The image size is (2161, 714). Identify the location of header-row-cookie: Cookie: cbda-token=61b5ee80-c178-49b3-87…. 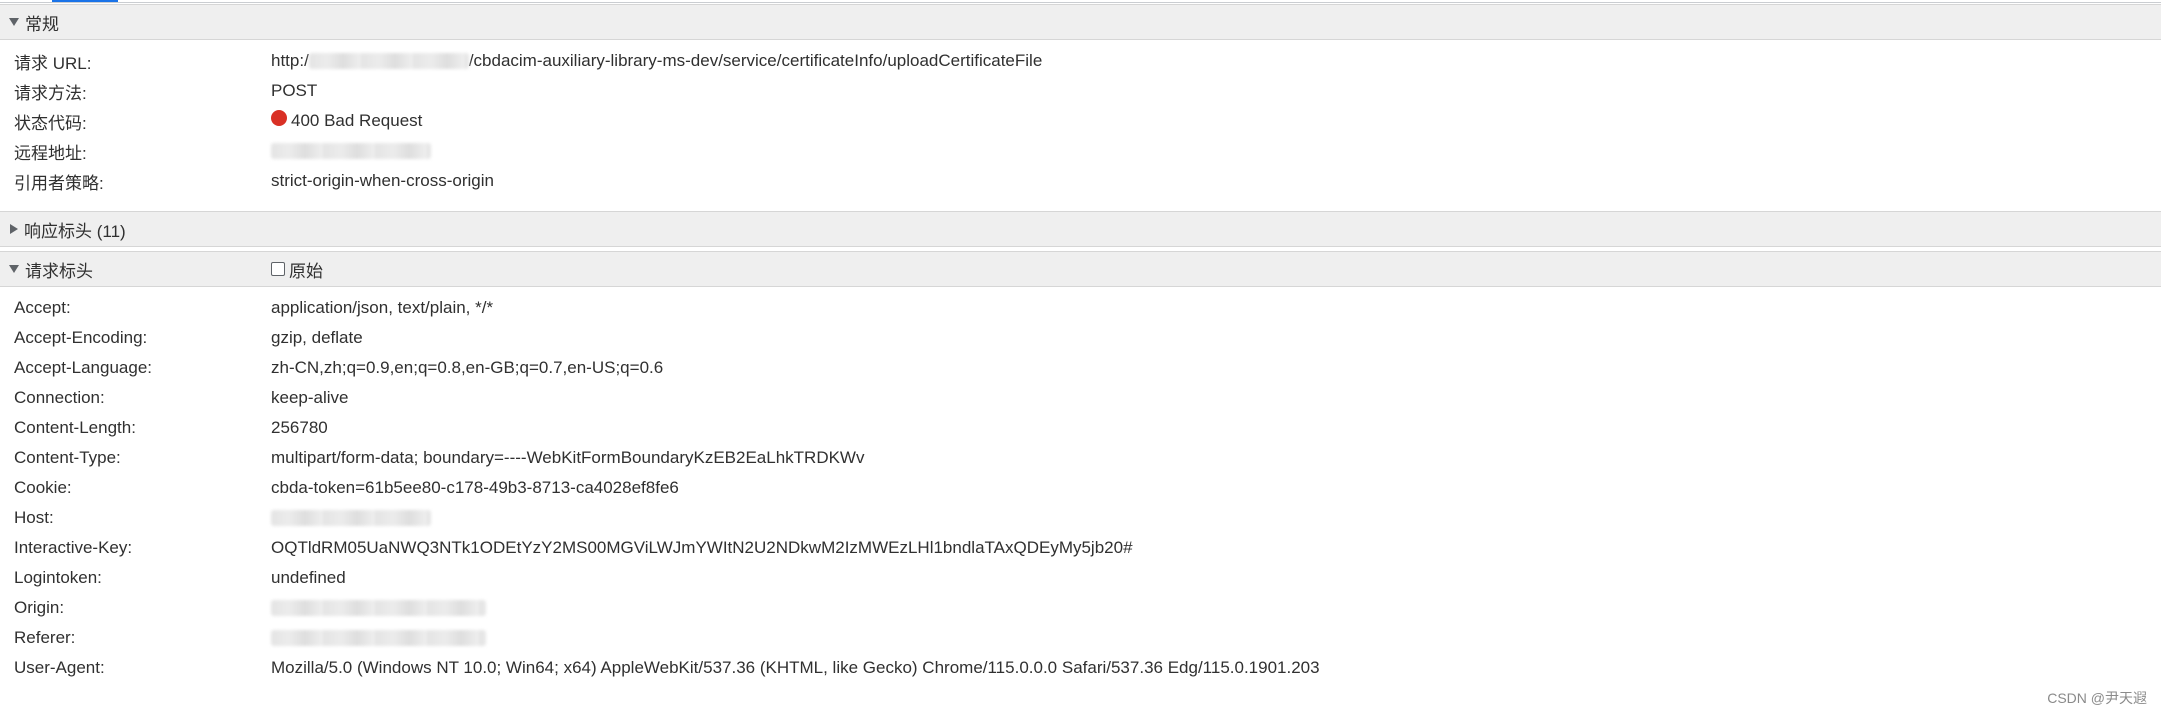
(1080, 488).